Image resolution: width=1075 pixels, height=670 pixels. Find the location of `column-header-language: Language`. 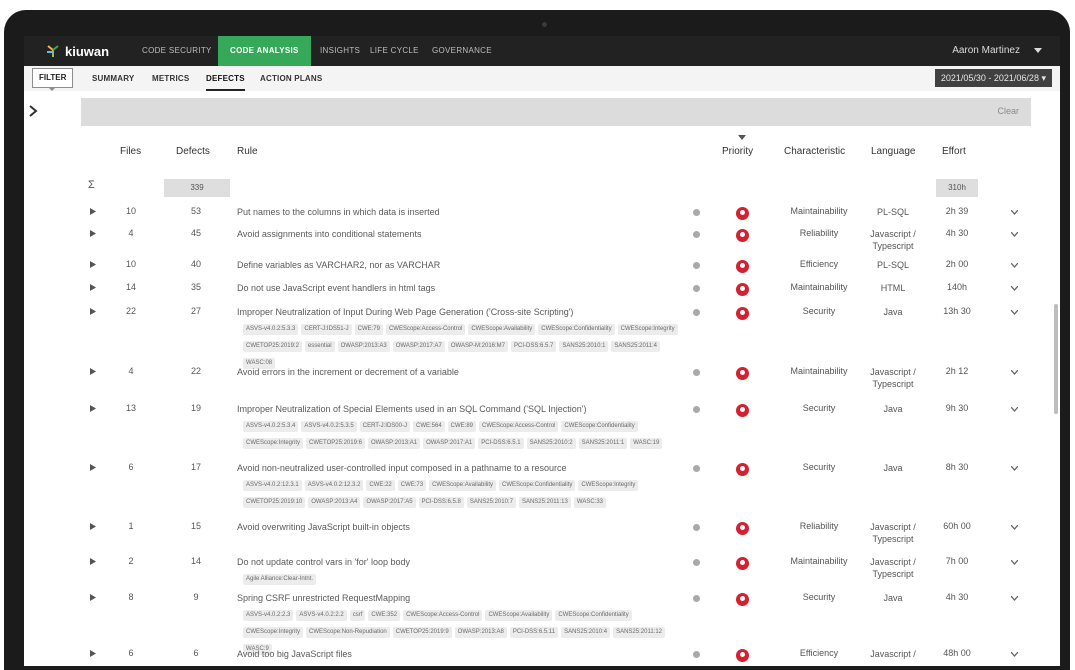

column-header-language: Language is located at coordinates (893, 151).